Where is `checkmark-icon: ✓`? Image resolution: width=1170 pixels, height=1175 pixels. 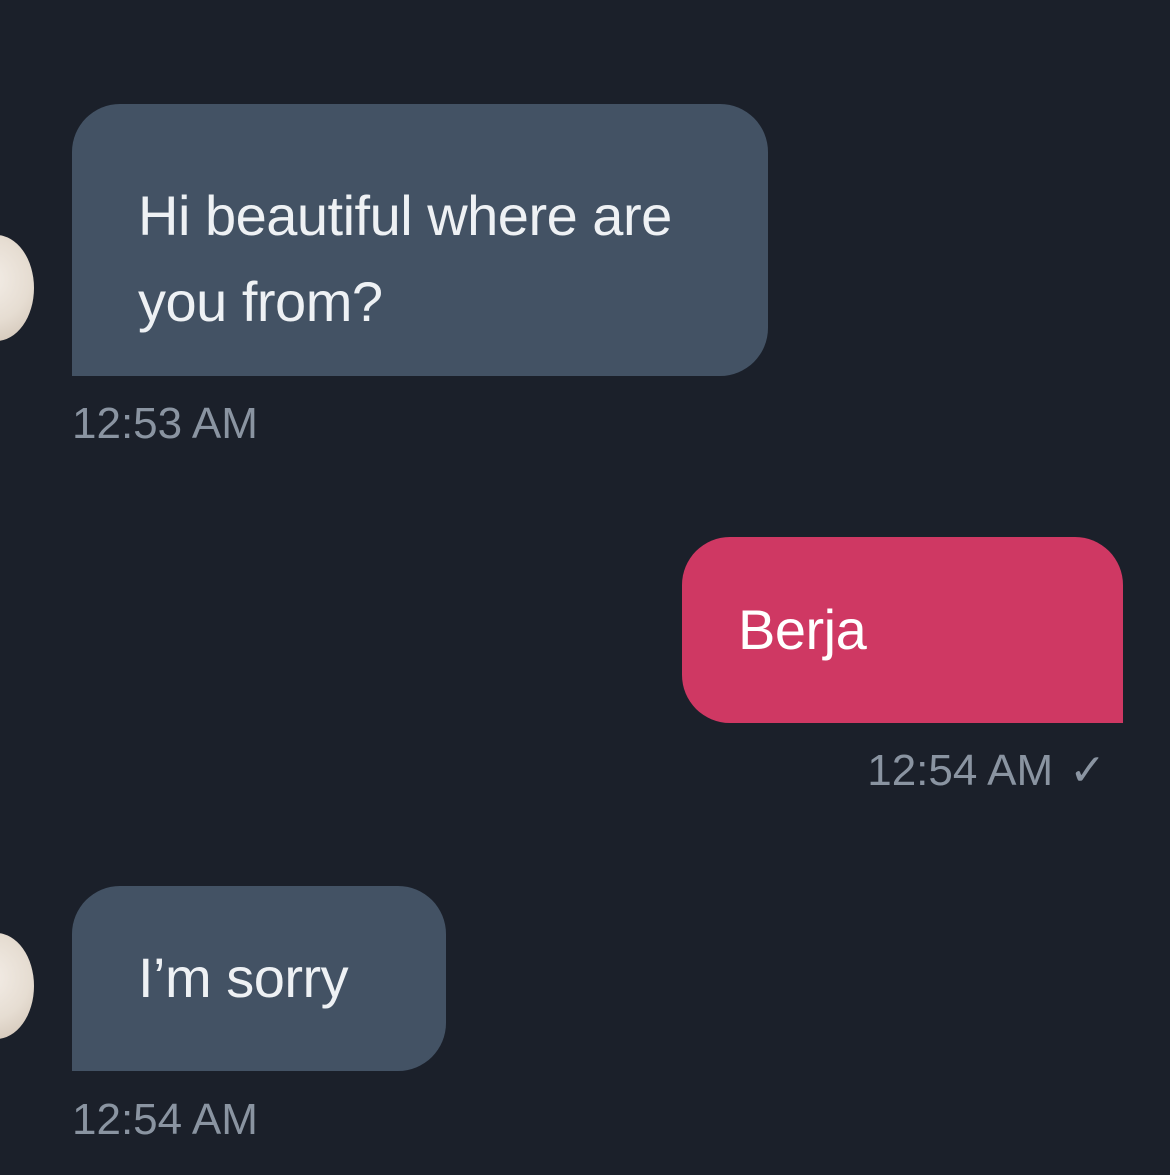
checkmark-icon: ✓ is located at coordinates (1087, 770).